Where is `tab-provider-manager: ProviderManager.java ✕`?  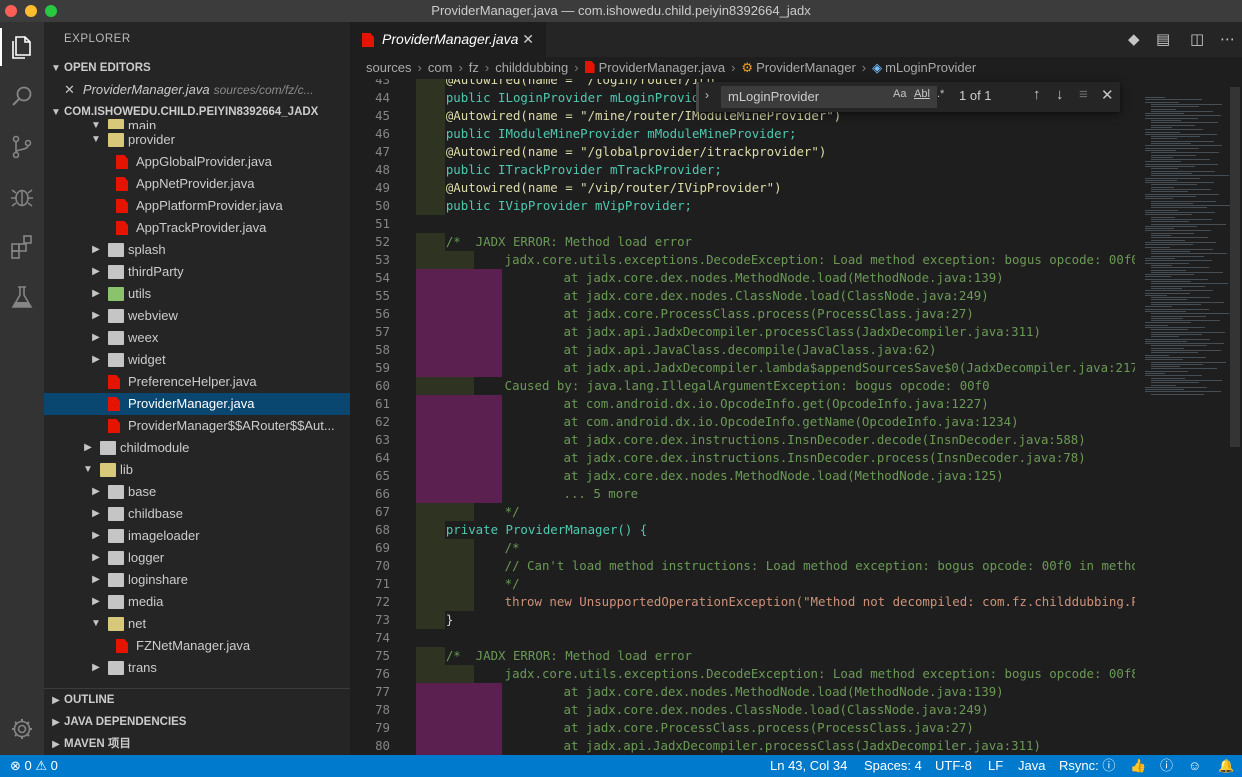 tab-provider-manager: ProviderManager.java ✕ is located at coordinates (448, 39).